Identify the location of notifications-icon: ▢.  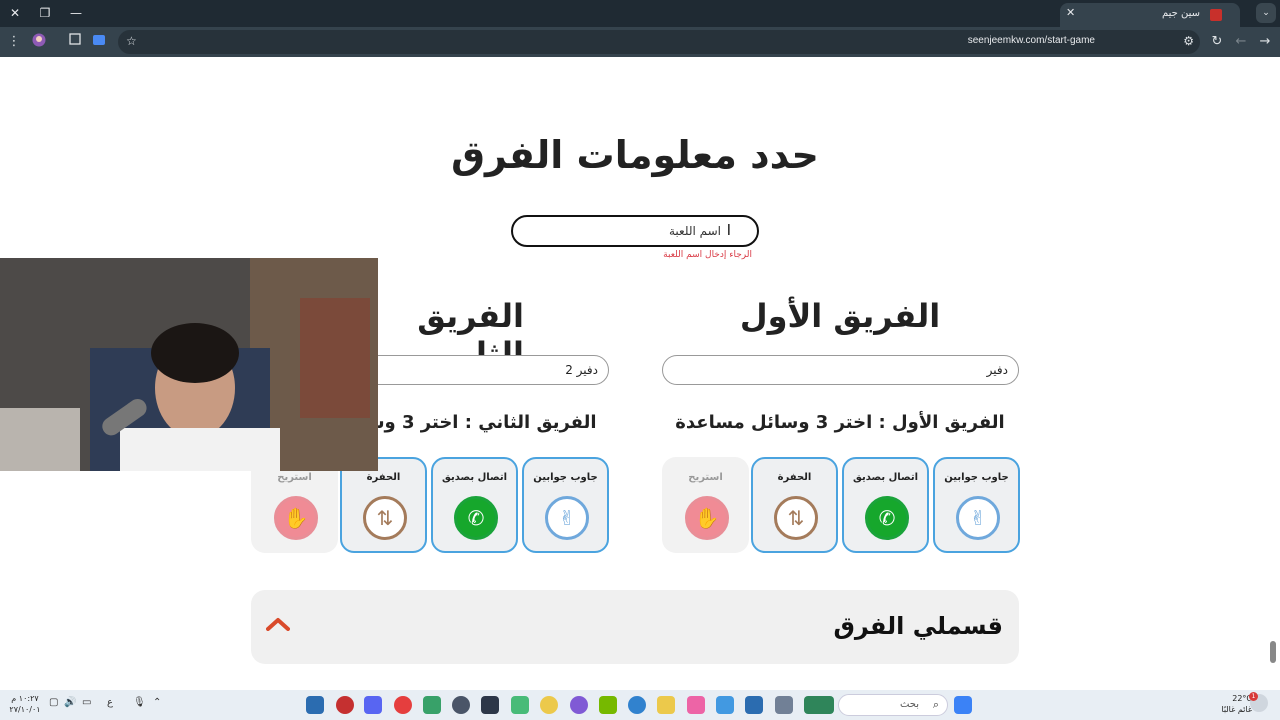
(53, 702).